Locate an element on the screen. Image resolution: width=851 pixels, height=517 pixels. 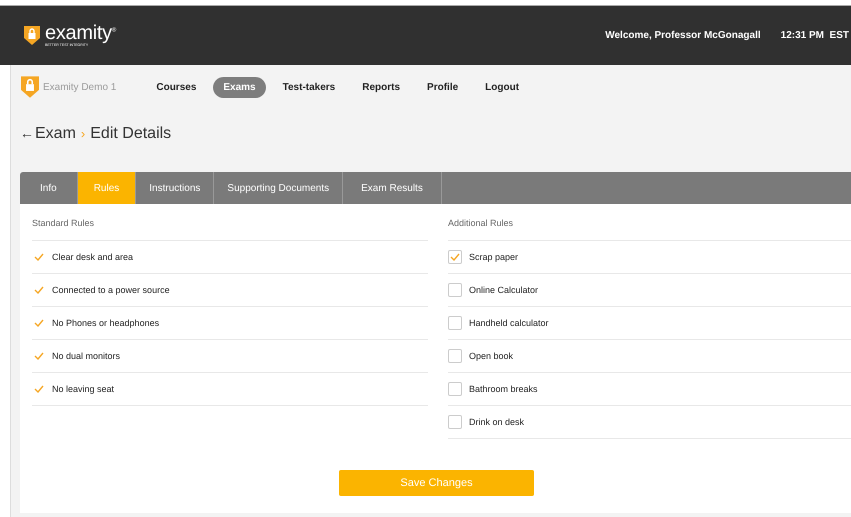
rule-label: Bathroom breaks is located at coordinates (503, 389).